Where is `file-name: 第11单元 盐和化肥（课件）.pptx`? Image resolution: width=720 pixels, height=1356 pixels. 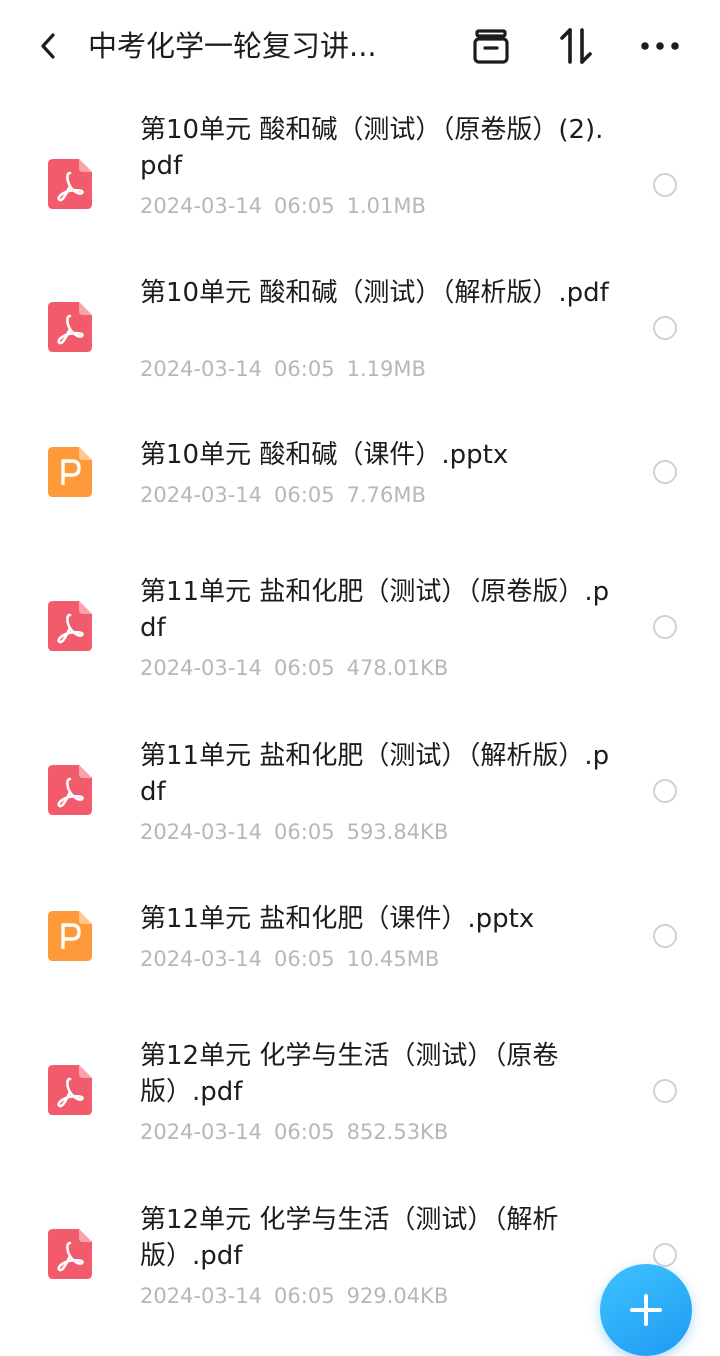
file-name: 第11单元 盐和化肥（课件）.pptx is located at coordinates (337, 919).